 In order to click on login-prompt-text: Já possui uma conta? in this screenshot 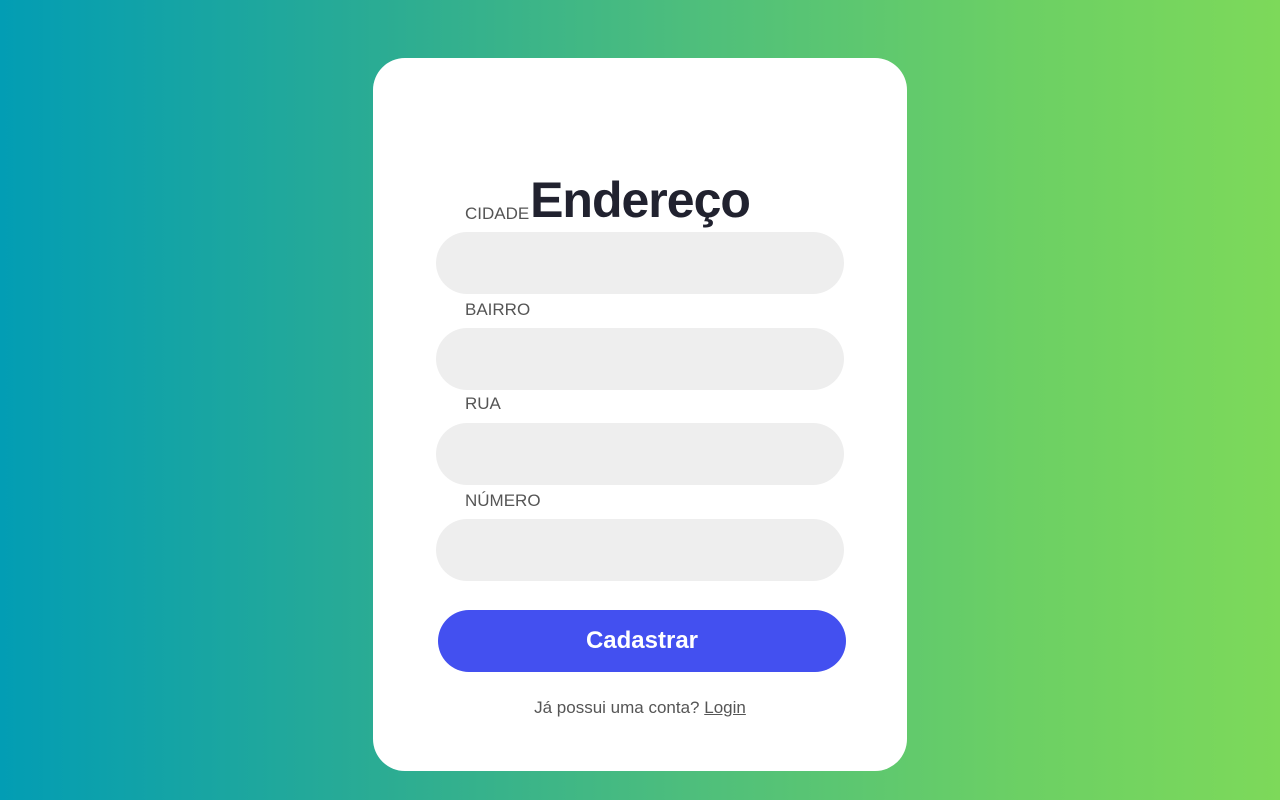, I will do `click(617, 707)`.